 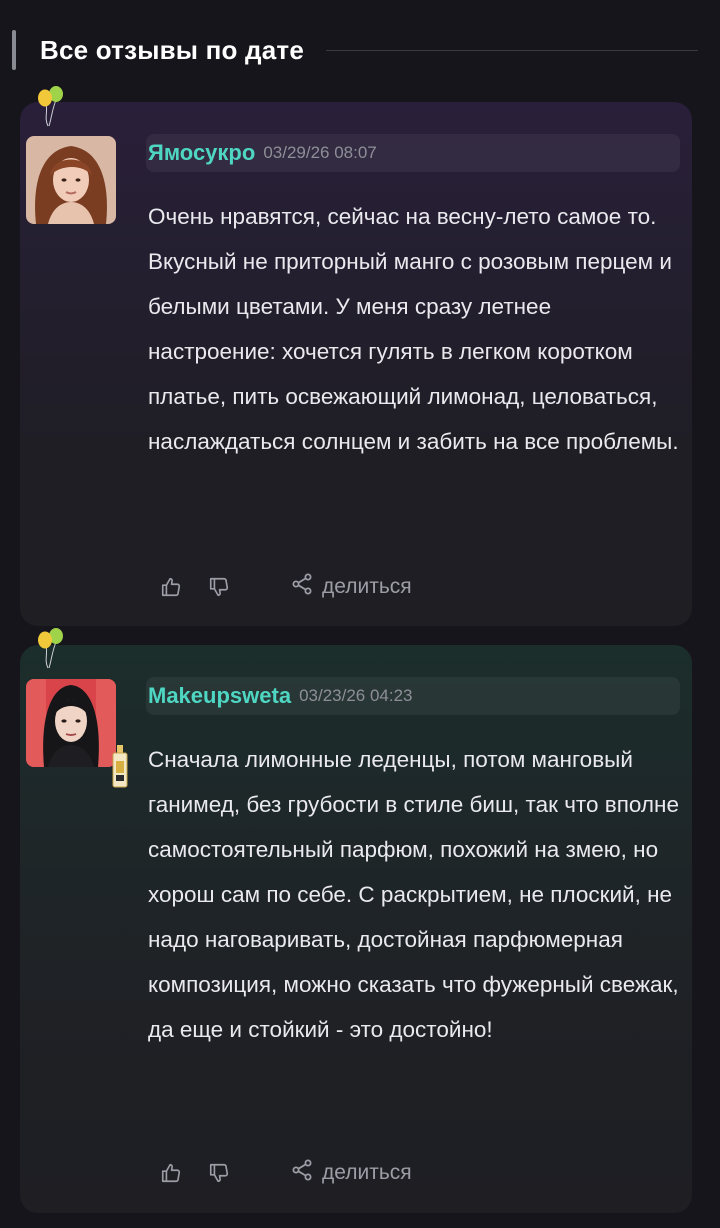 What do you see at coordinates (320, 152) in the screenshot?
I see `review-date: 03/29/26 08:07` at bounding box center [320, 152].